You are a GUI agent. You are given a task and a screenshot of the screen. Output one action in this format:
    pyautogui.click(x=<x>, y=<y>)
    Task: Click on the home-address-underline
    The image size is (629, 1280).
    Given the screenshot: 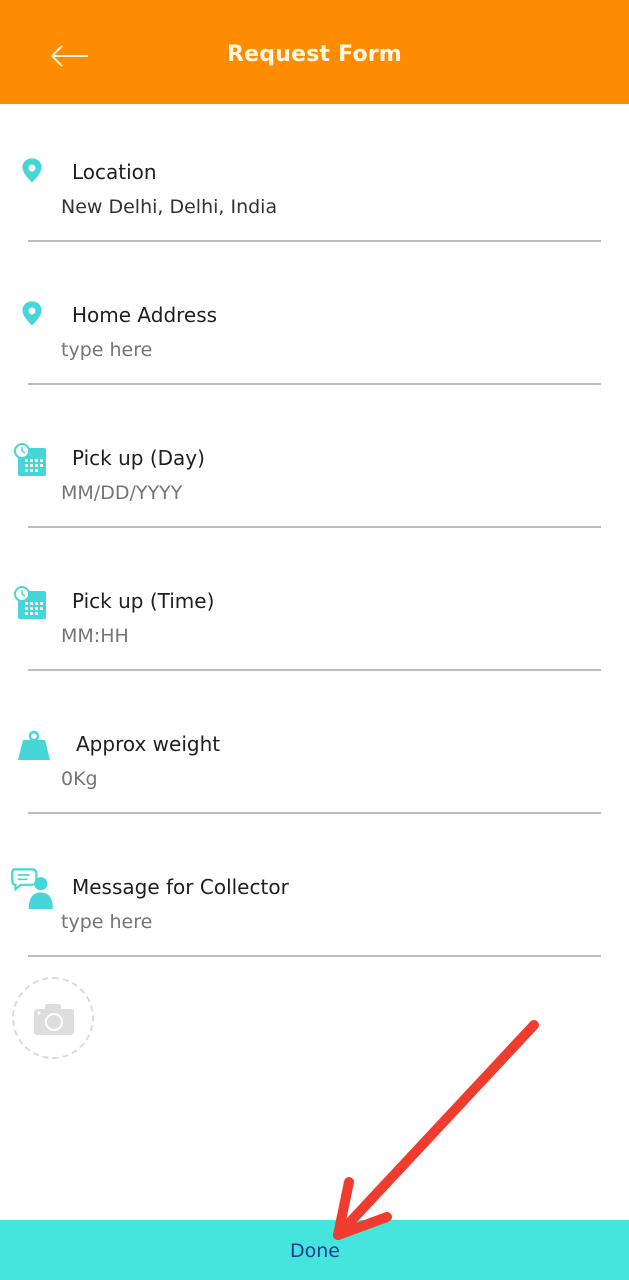 What is the action you would take?
    pyautogui.click(x=314, y=384)
    